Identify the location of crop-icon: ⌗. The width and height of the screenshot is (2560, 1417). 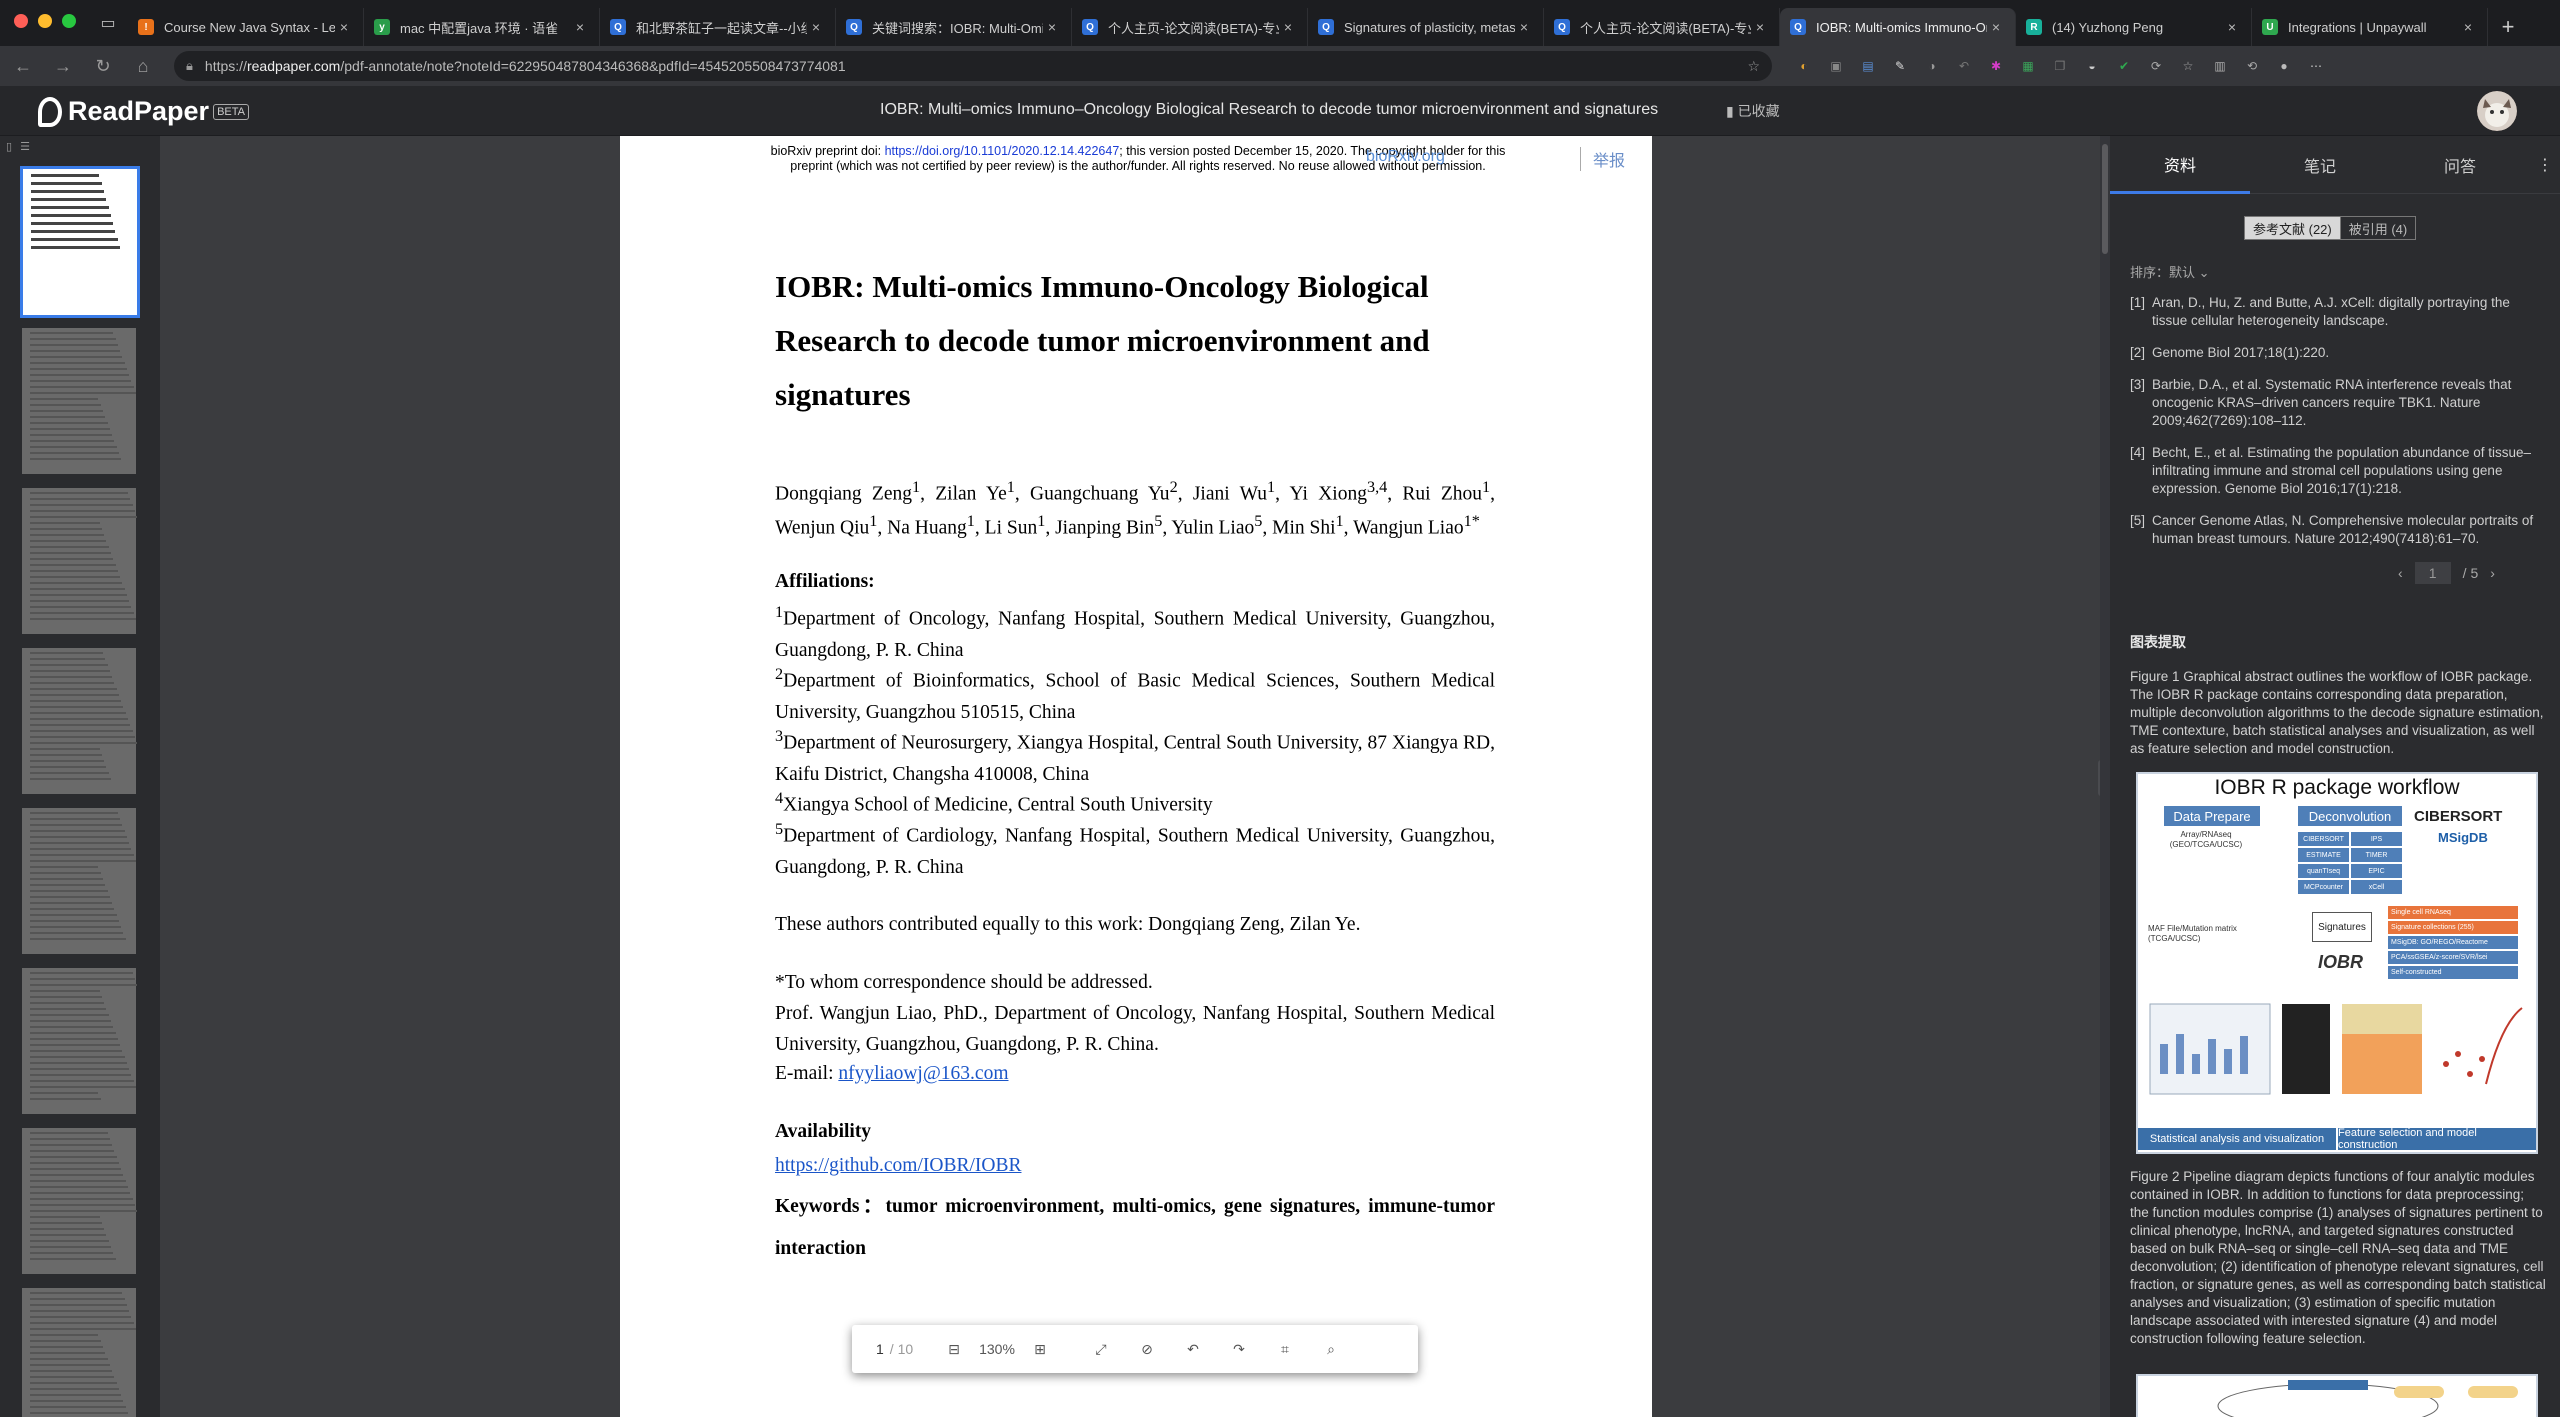
(1285, 1349).